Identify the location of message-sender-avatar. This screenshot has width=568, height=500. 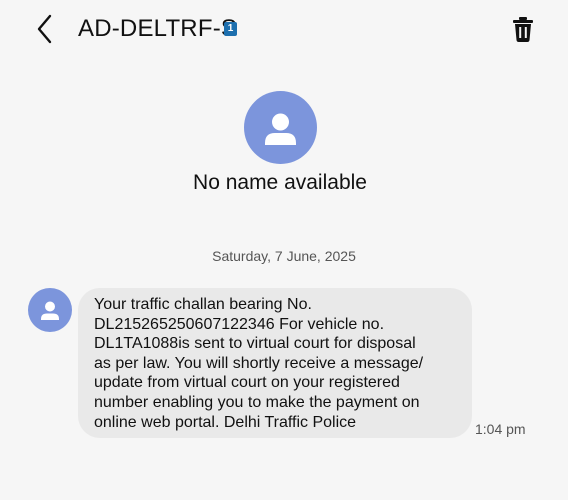
(50, 310).